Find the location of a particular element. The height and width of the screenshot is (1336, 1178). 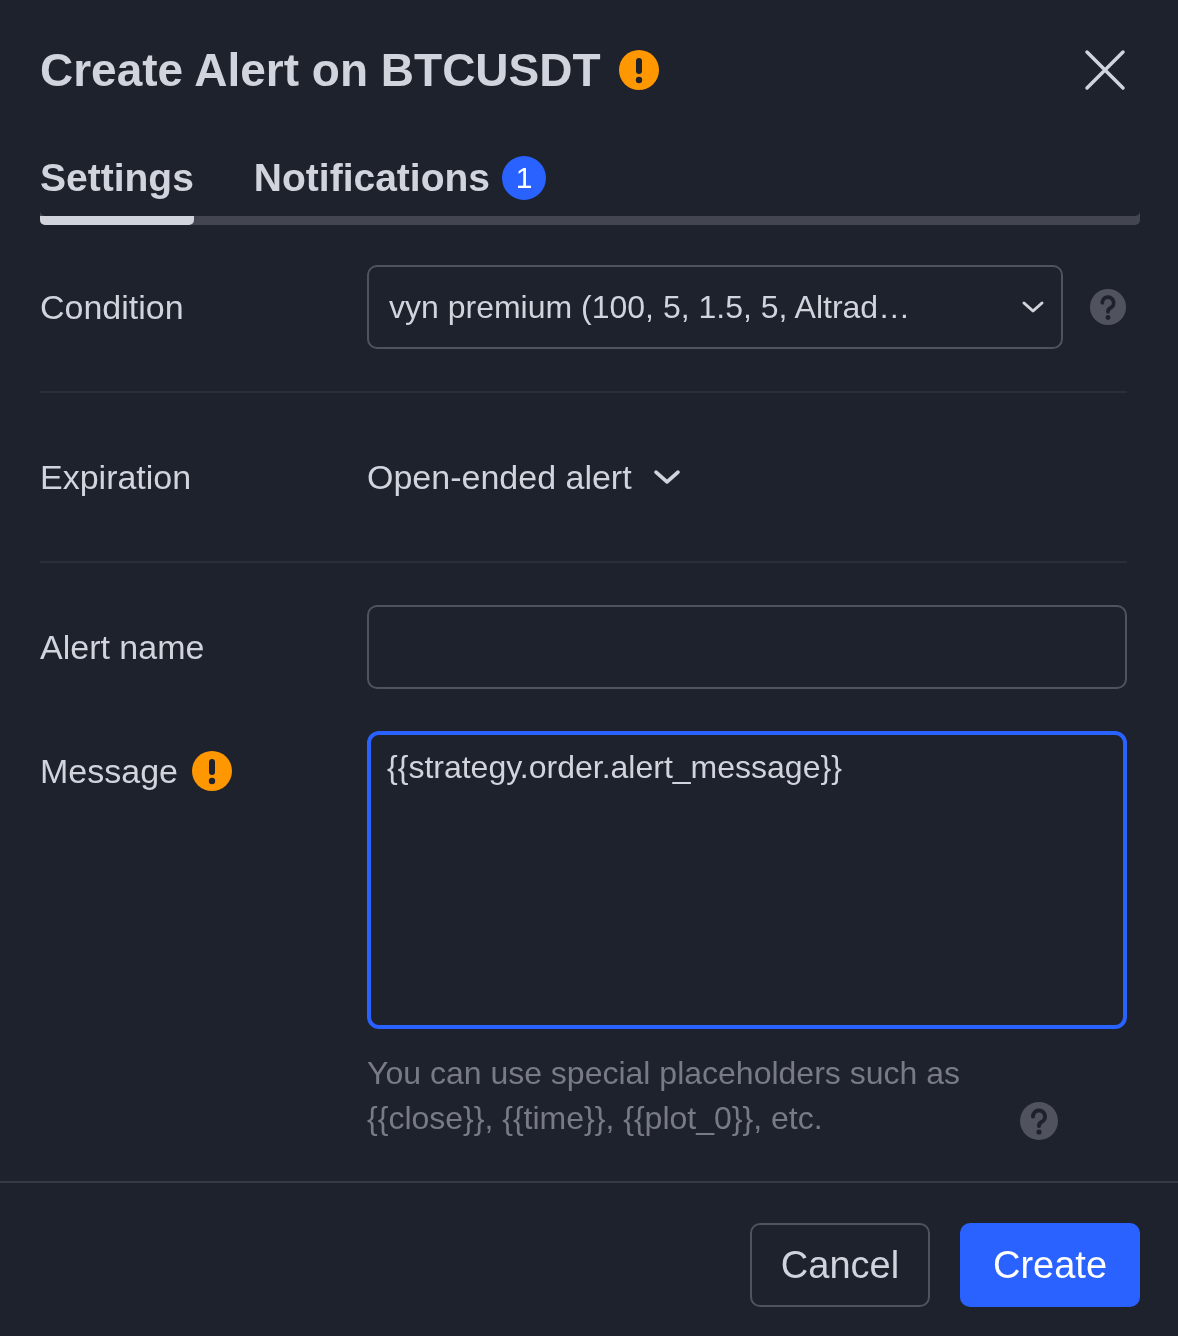

count-badge: 1 is located at coordinates (524, 178).